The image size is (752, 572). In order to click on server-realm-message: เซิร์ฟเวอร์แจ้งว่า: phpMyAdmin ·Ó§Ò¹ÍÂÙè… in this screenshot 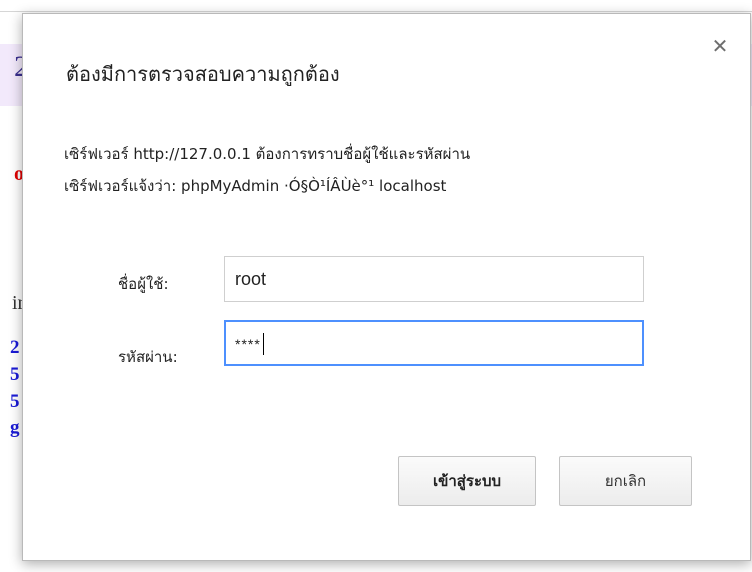, I will do `click(255, 186)`.